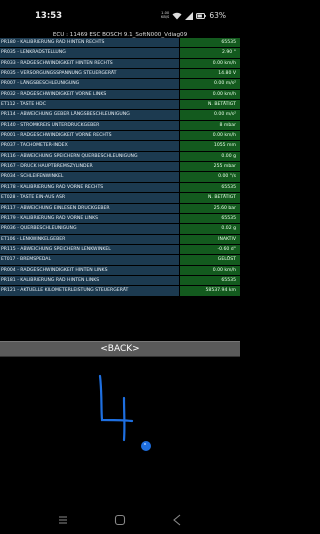  I want to click on parameter-label: PR033 - RADGESCHWINDIGKEIT HINTEN RECHTS, so click(90, 63).